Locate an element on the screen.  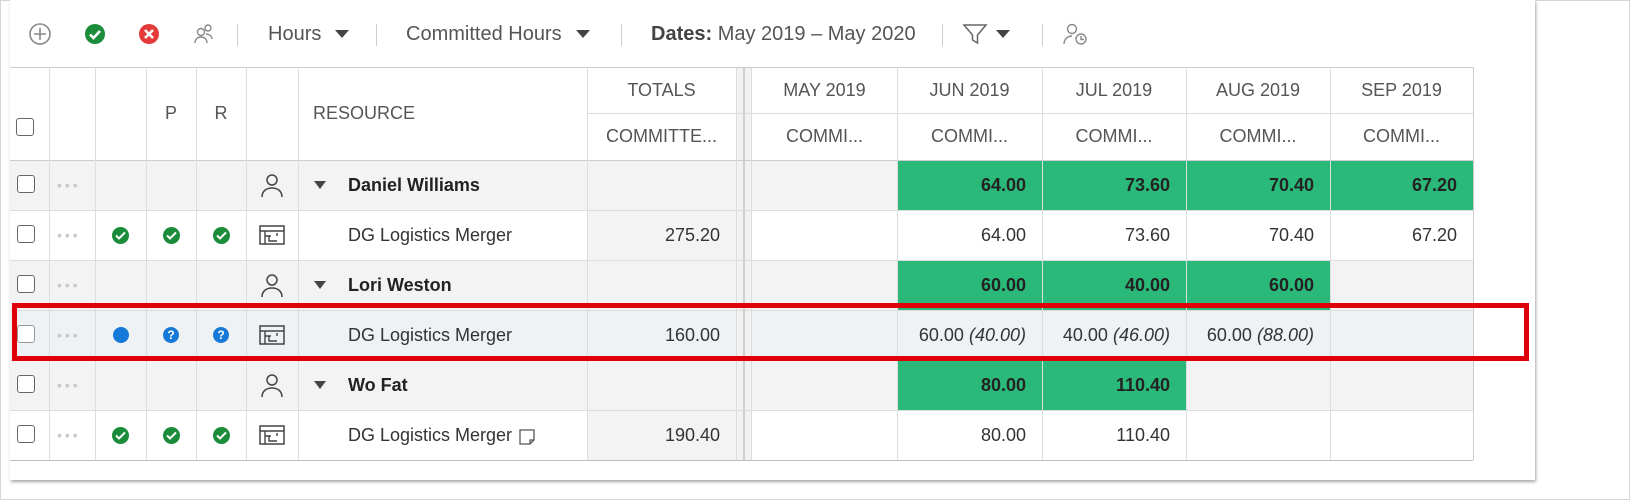
highlight-annotation-box is located at coordinates (770, 332).